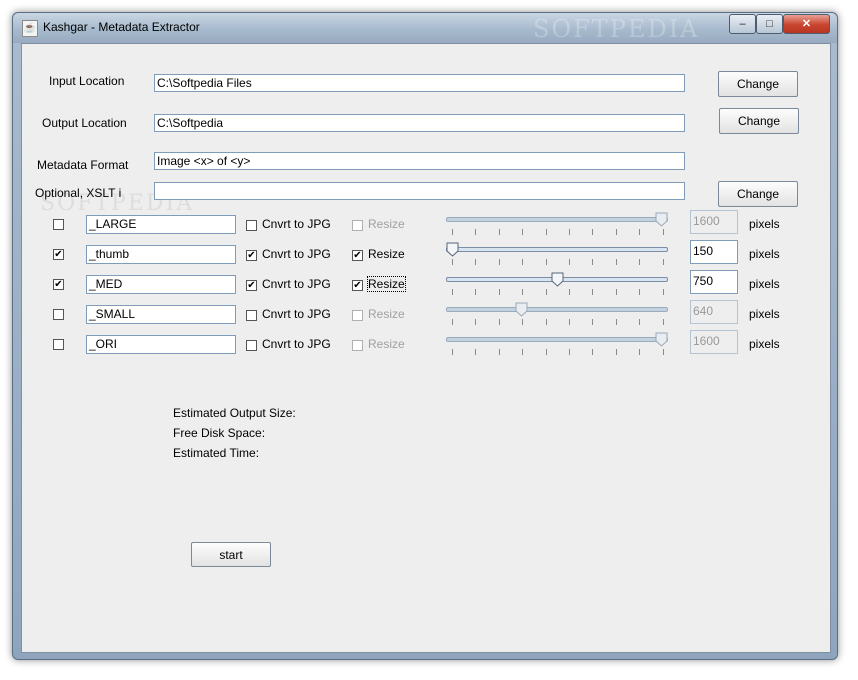 This screenshot has width=858, height=680. Describe the element at coordinates (806, 24) in the screenshot. I see `close-button: ✕` at that location.